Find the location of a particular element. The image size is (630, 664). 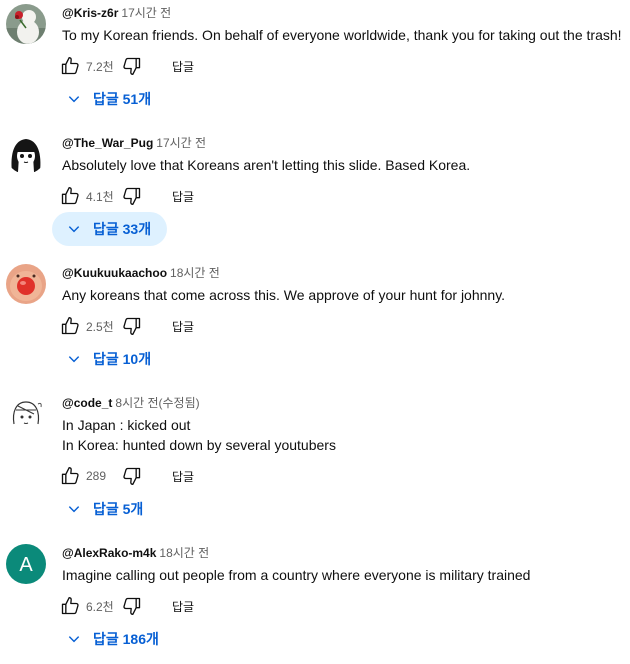

avatar-letter: A is located at coordinates (26, 565).